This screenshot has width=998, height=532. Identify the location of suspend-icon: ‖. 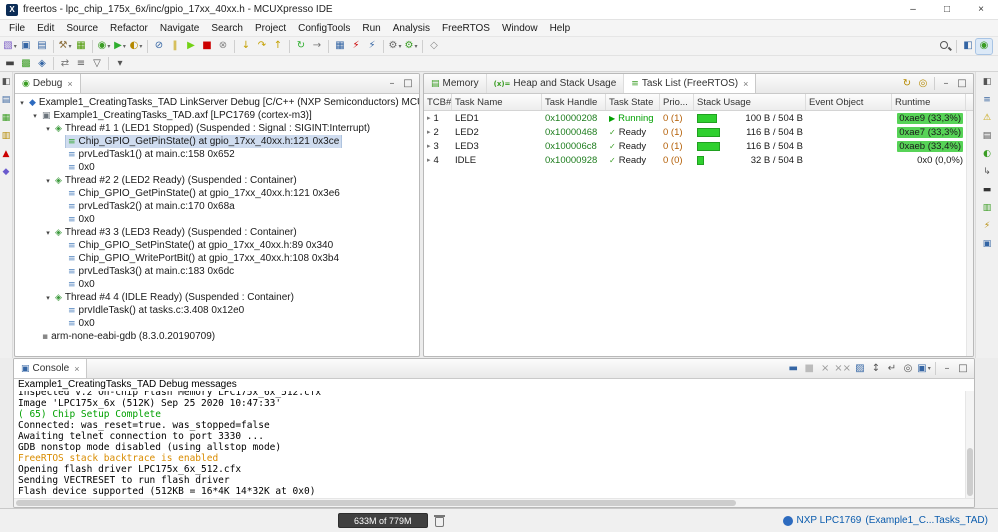
(175, 46).